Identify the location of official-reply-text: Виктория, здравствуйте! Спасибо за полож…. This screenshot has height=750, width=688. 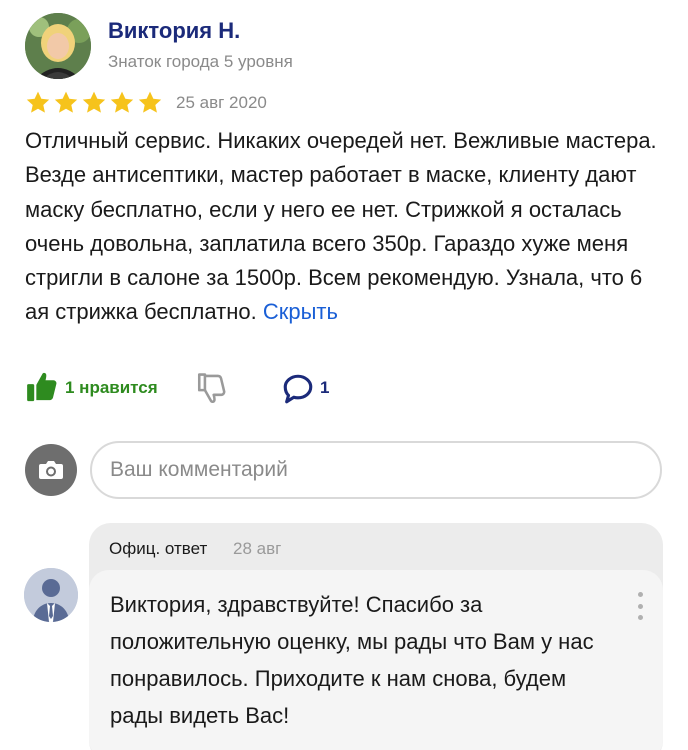
(352, 660).